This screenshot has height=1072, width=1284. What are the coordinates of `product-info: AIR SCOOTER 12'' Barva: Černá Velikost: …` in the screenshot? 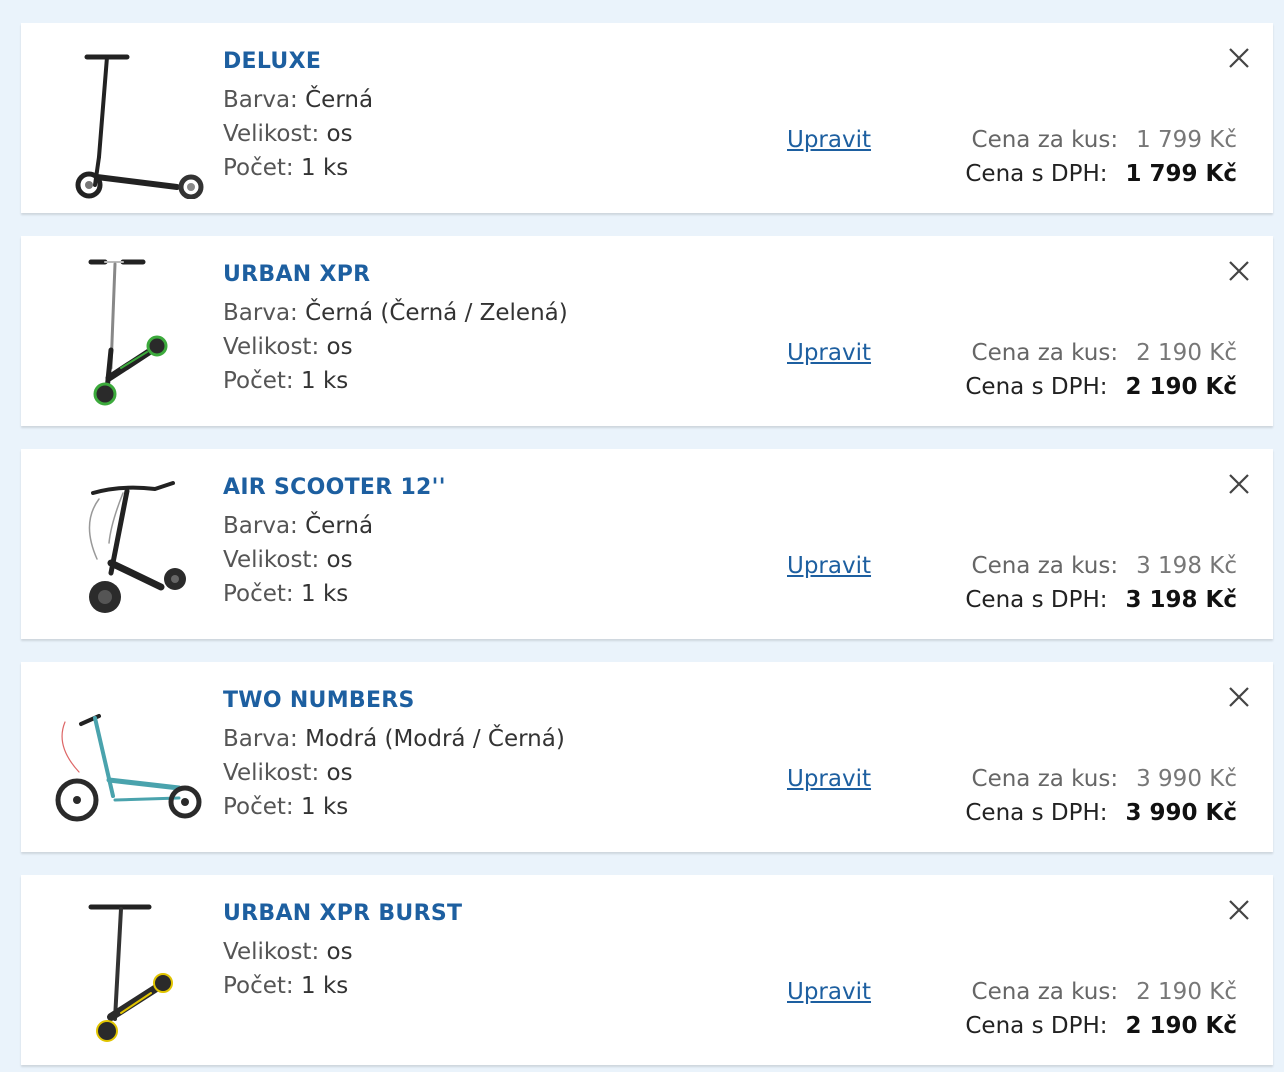 It's located at (483, 542).